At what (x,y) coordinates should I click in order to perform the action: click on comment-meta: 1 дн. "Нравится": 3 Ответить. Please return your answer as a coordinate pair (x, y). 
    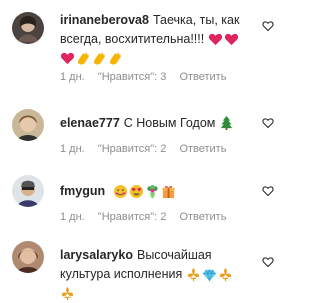
    Looking at the image, I should click on (170, 77).